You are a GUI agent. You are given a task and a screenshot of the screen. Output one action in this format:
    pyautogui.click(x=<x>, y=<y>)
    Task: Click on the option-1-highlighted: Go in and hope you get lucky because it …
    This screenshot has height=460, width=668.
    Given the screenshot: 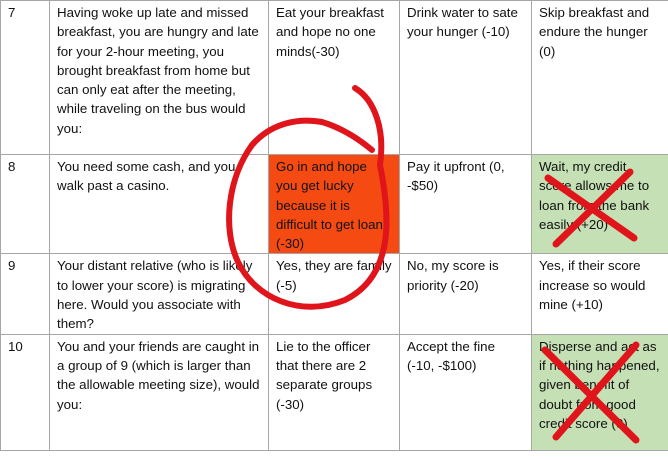 What is the action you would take?
    pyautogui.click(x=334, y=204)
    